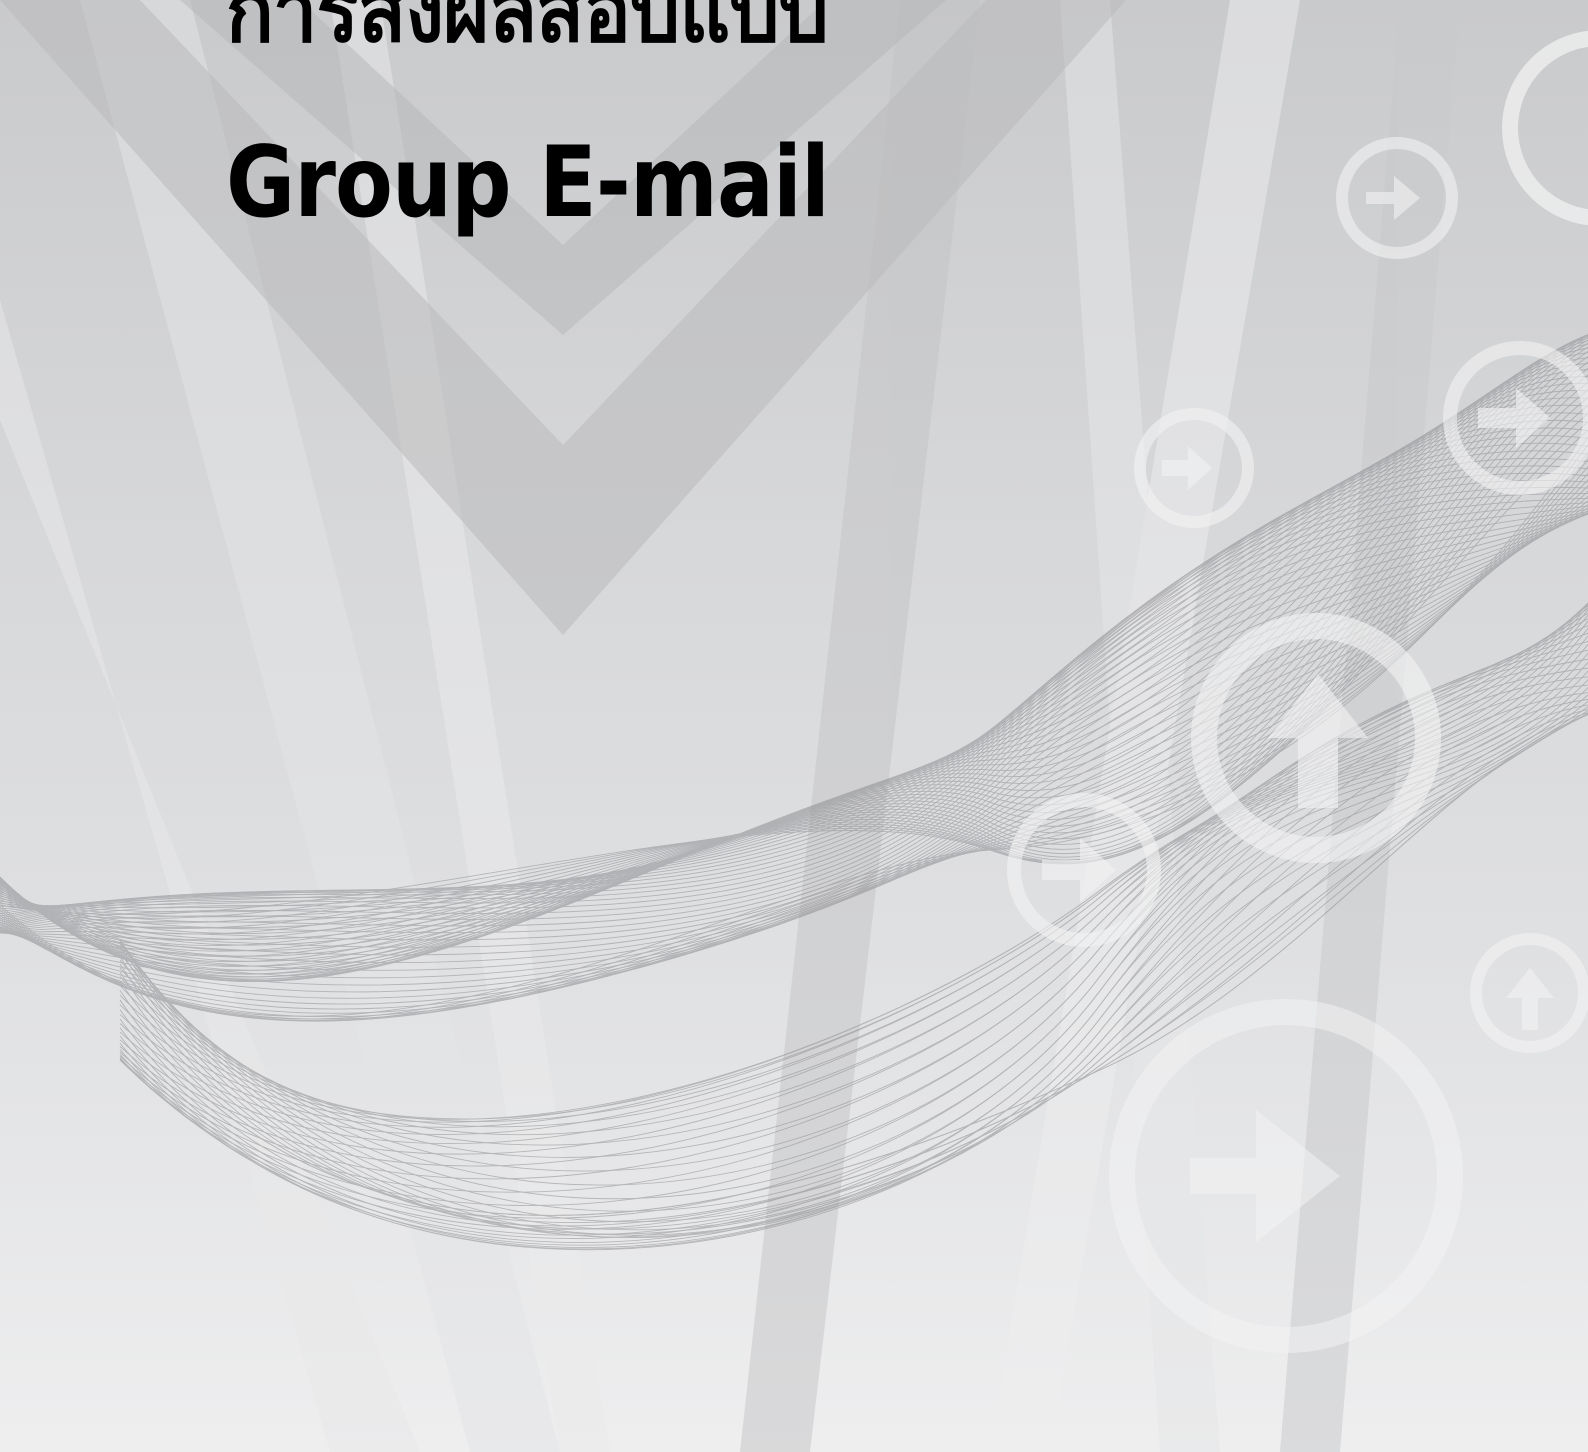  What do you see at coordinates (1545, 128) in the screenshot?
I see `arrow-right-circle-icon` at bounding box center [1545, 128].